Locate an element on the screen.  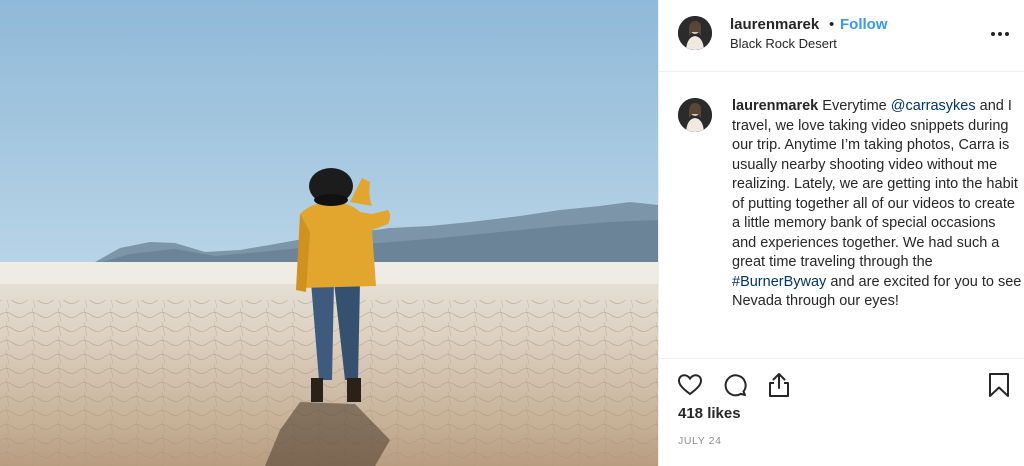
bookmark-icon is located at coordinates (999, 385).